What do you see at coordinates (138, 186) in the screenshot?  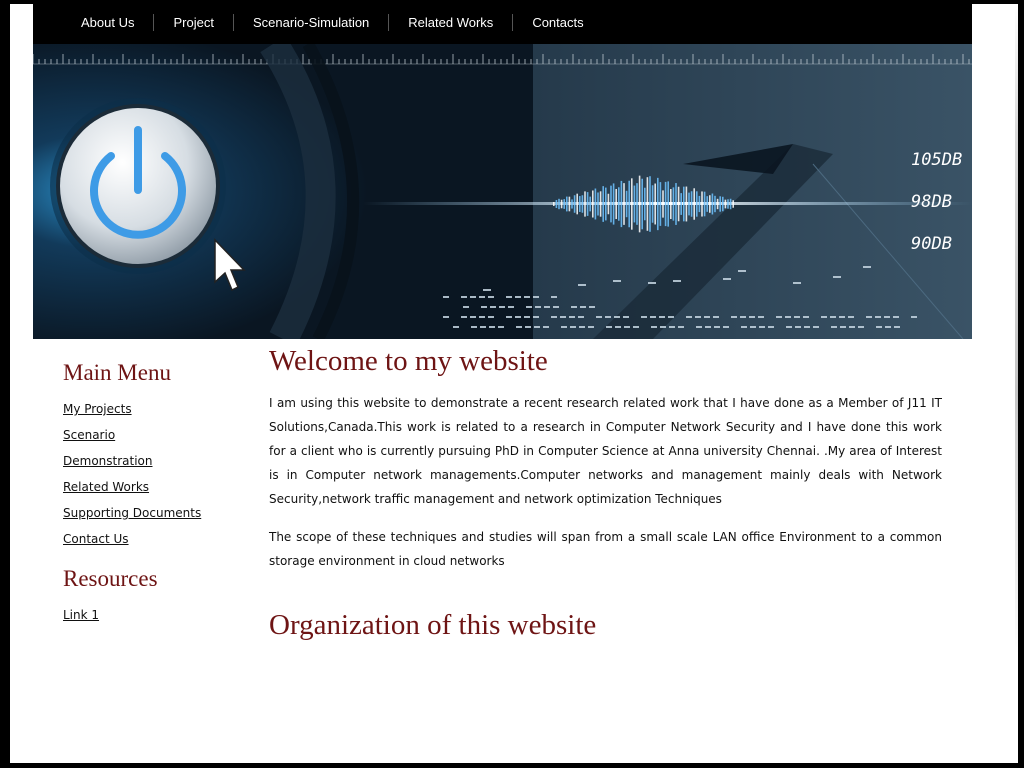 I see `power-icon` at bounding box center [138, 186].